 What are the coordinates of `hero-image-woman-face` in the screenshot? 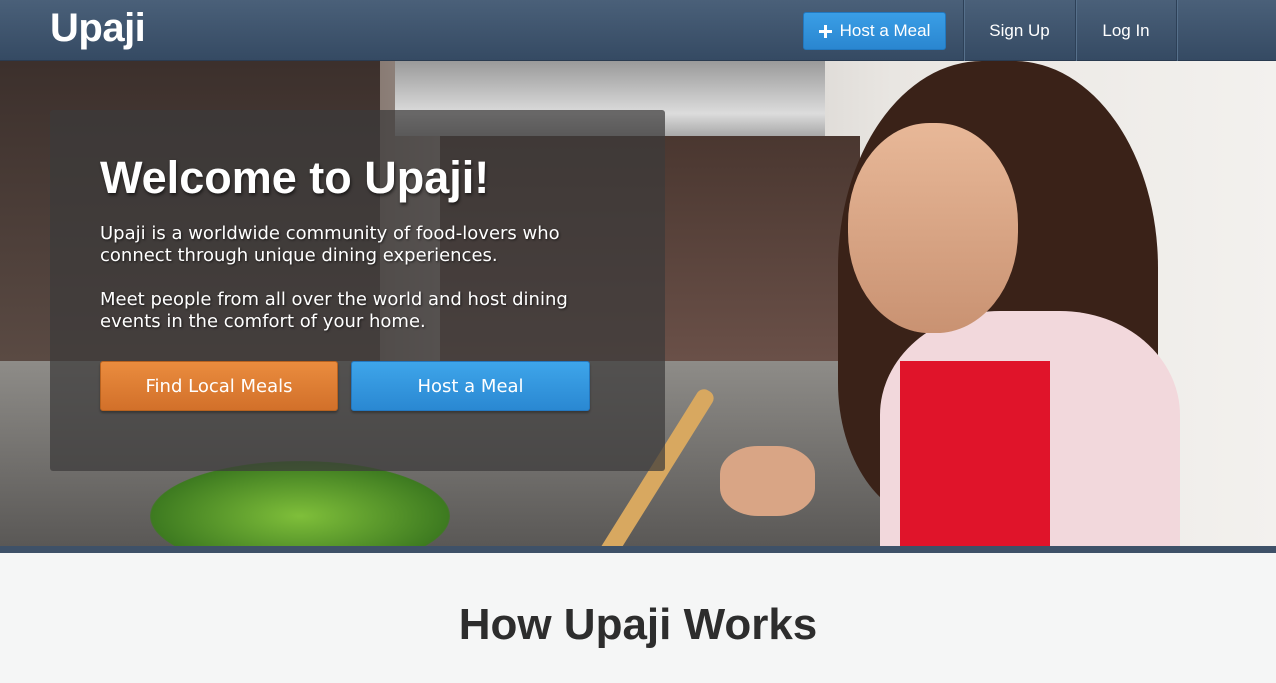 It's located at (933, 228).